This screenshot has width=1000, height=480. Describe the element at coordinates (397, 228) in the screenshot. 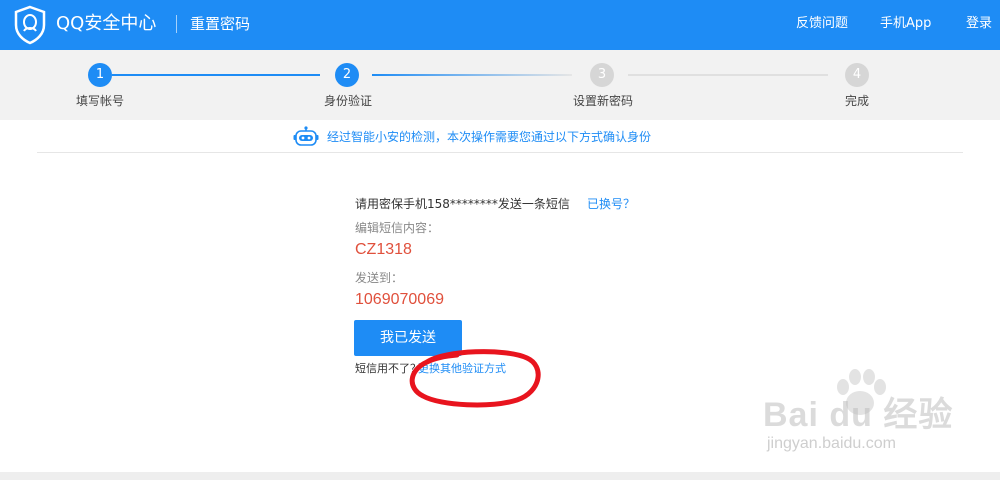

I see `sms-content-label: 编辑短信内容：` at that location.